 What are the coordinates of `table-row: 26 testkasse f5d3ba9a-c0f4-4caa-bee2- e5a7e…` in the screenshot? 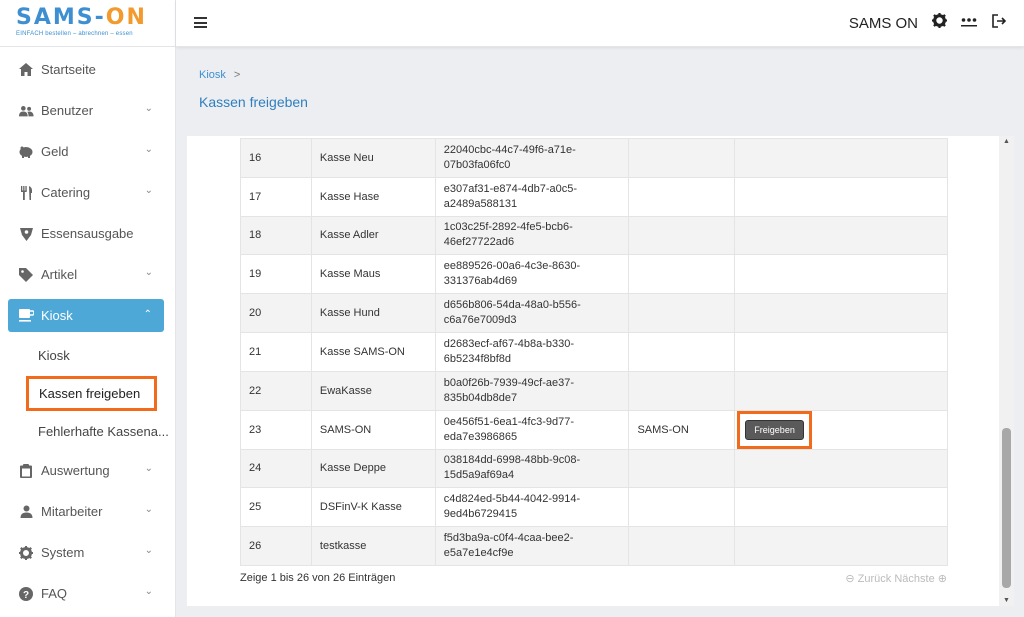 It's located at (594, 546).